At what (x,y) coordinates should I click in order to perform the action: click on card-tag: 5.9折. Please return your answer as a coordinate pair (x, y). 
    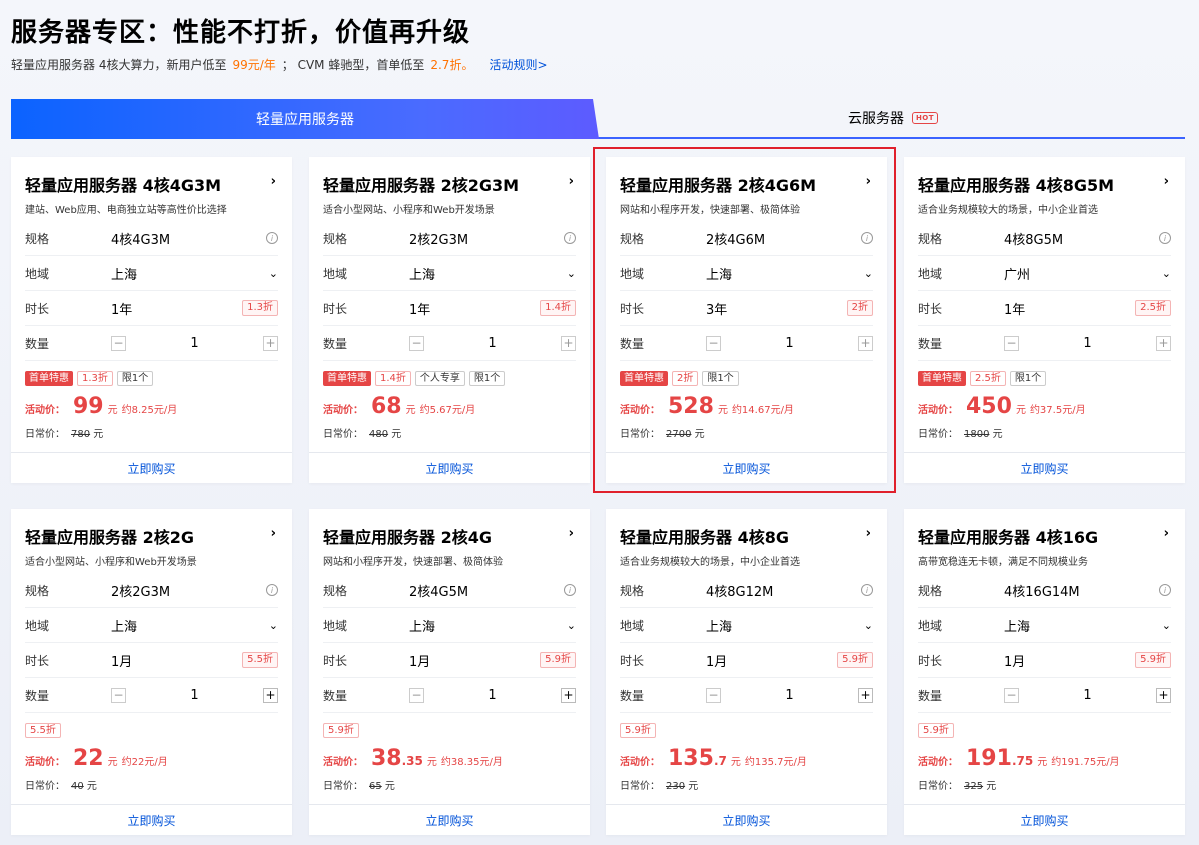
    Looking at the image, I should click on (341, 730).